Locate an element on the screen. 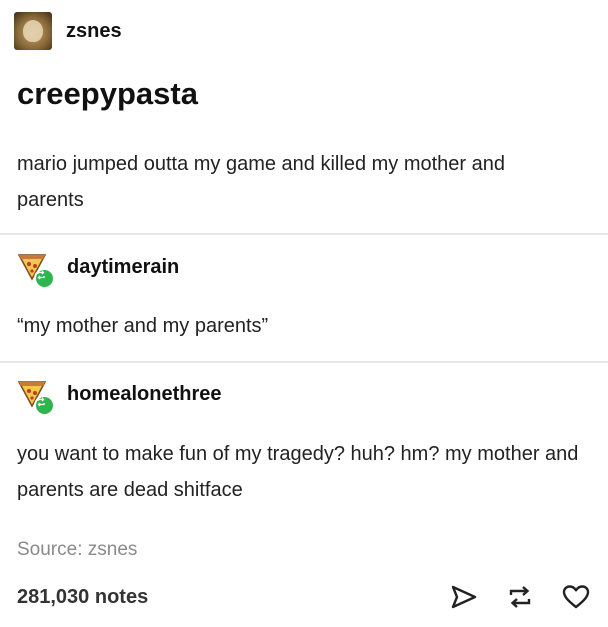  op-username: zsnes is located at coordinates (94, 31).